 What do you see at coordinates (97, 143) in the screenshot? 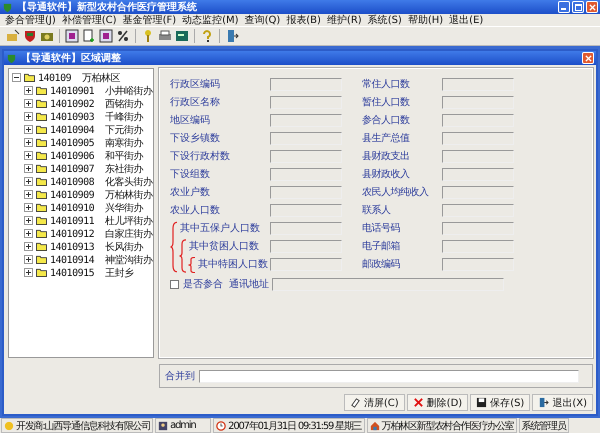
I see `tree-item: 14010905 南寒街办` at bounding box center [97, 143].